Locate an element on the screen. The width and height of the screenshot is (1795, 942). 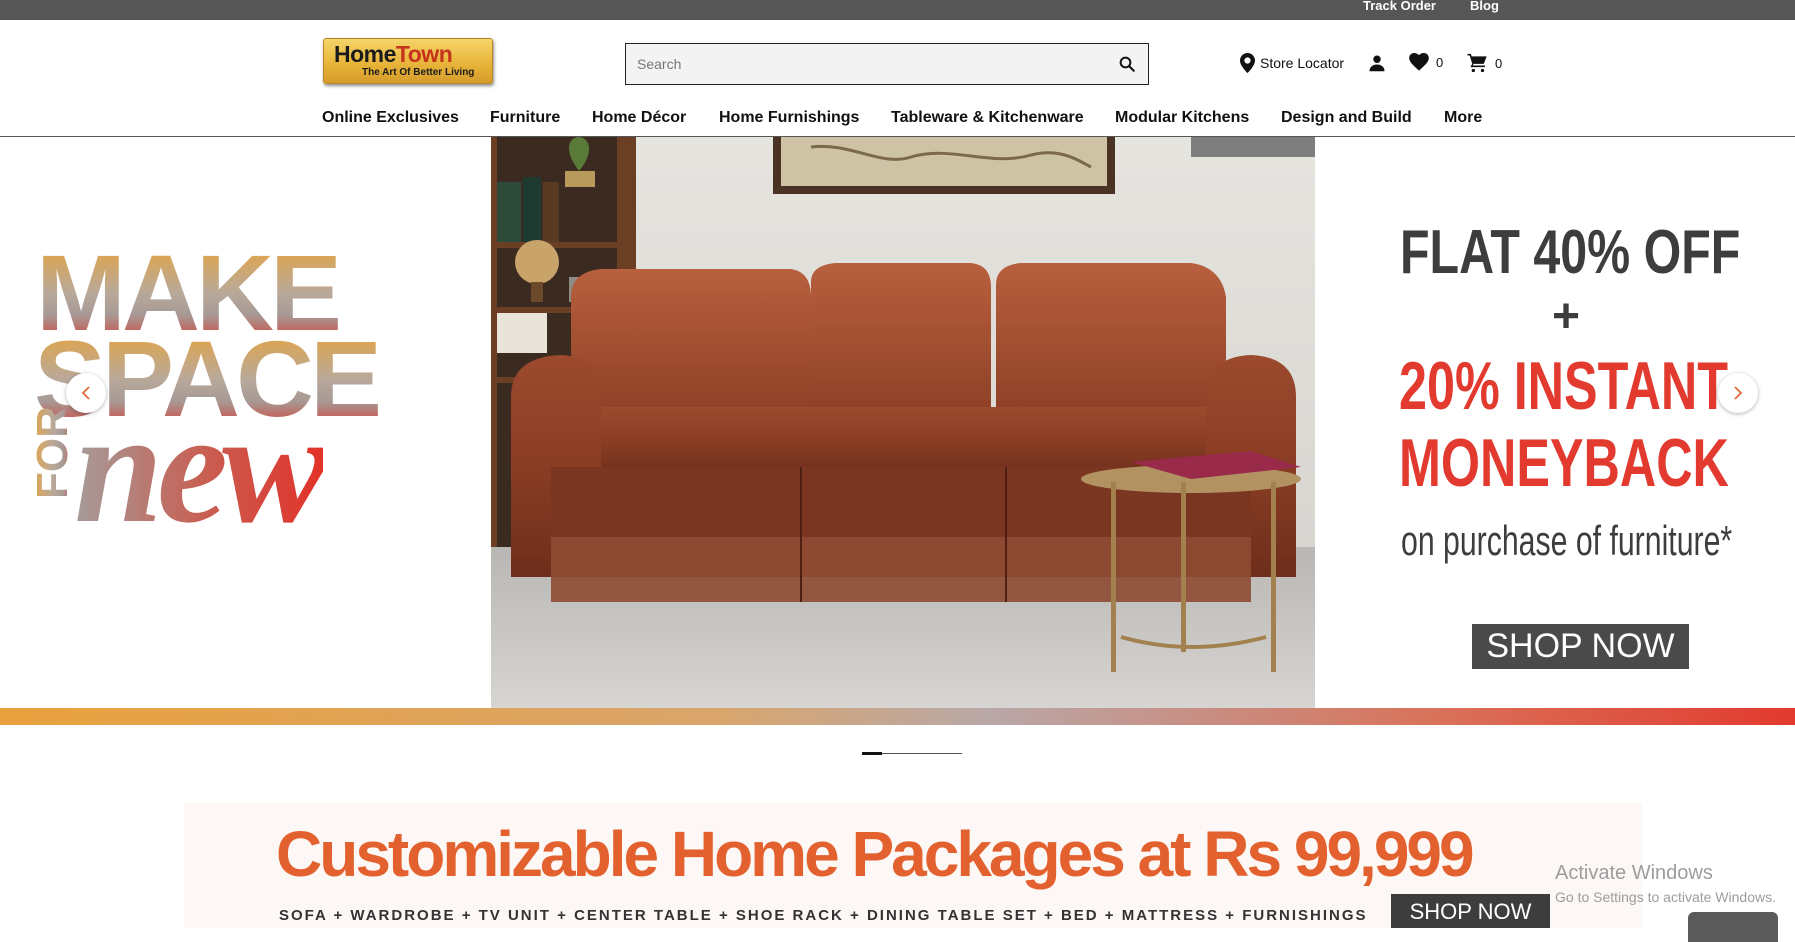
carousel-active-indicator is located at coordinates (872, 753).